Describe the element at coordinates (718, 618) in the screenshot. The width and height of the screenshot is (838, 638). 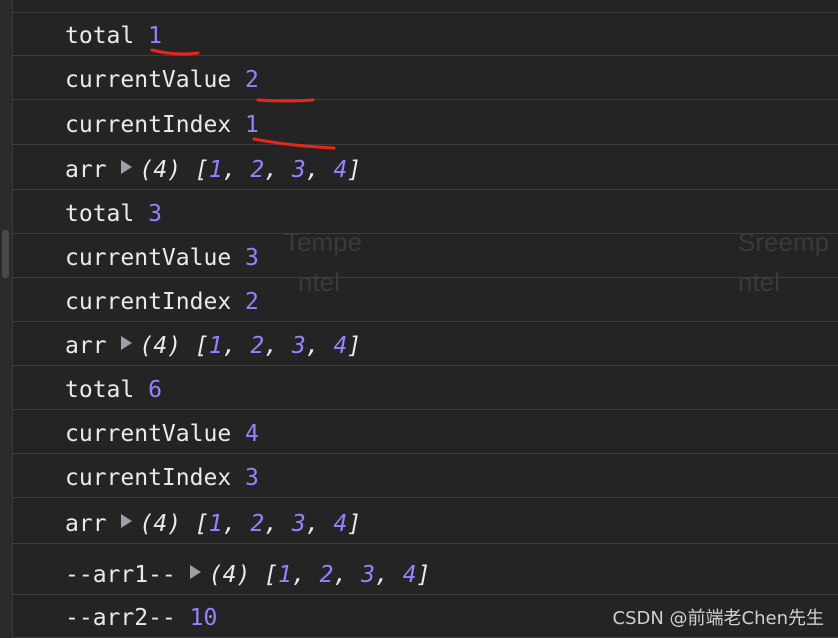
I see `watermark: CSDN @前端老Chen先生` at that location.